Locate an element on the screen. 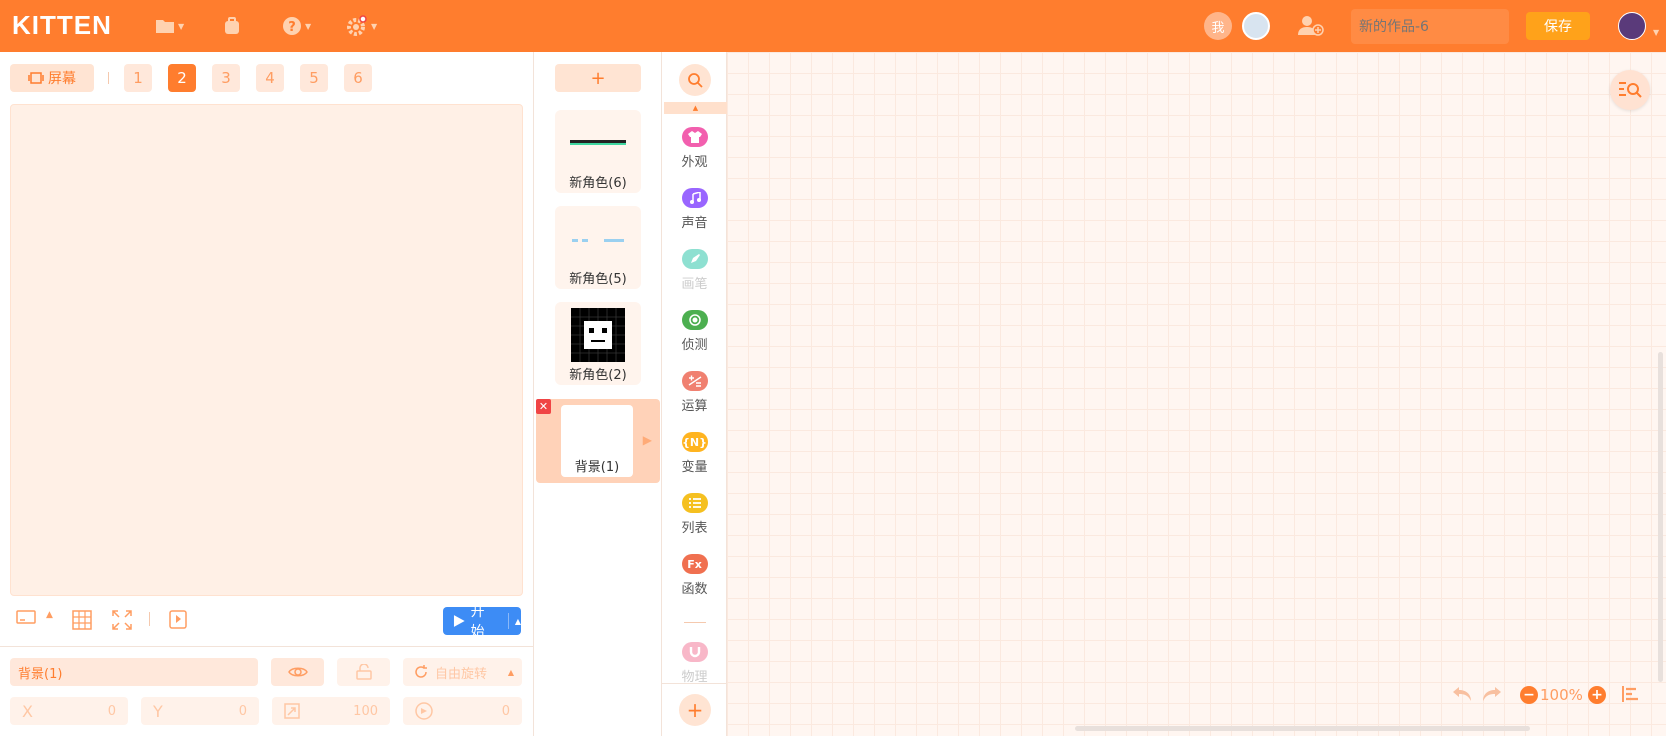 The width and height of the screenshot is (1666, 736). background-label: 背景(1) is located at coordinates (597, 467).